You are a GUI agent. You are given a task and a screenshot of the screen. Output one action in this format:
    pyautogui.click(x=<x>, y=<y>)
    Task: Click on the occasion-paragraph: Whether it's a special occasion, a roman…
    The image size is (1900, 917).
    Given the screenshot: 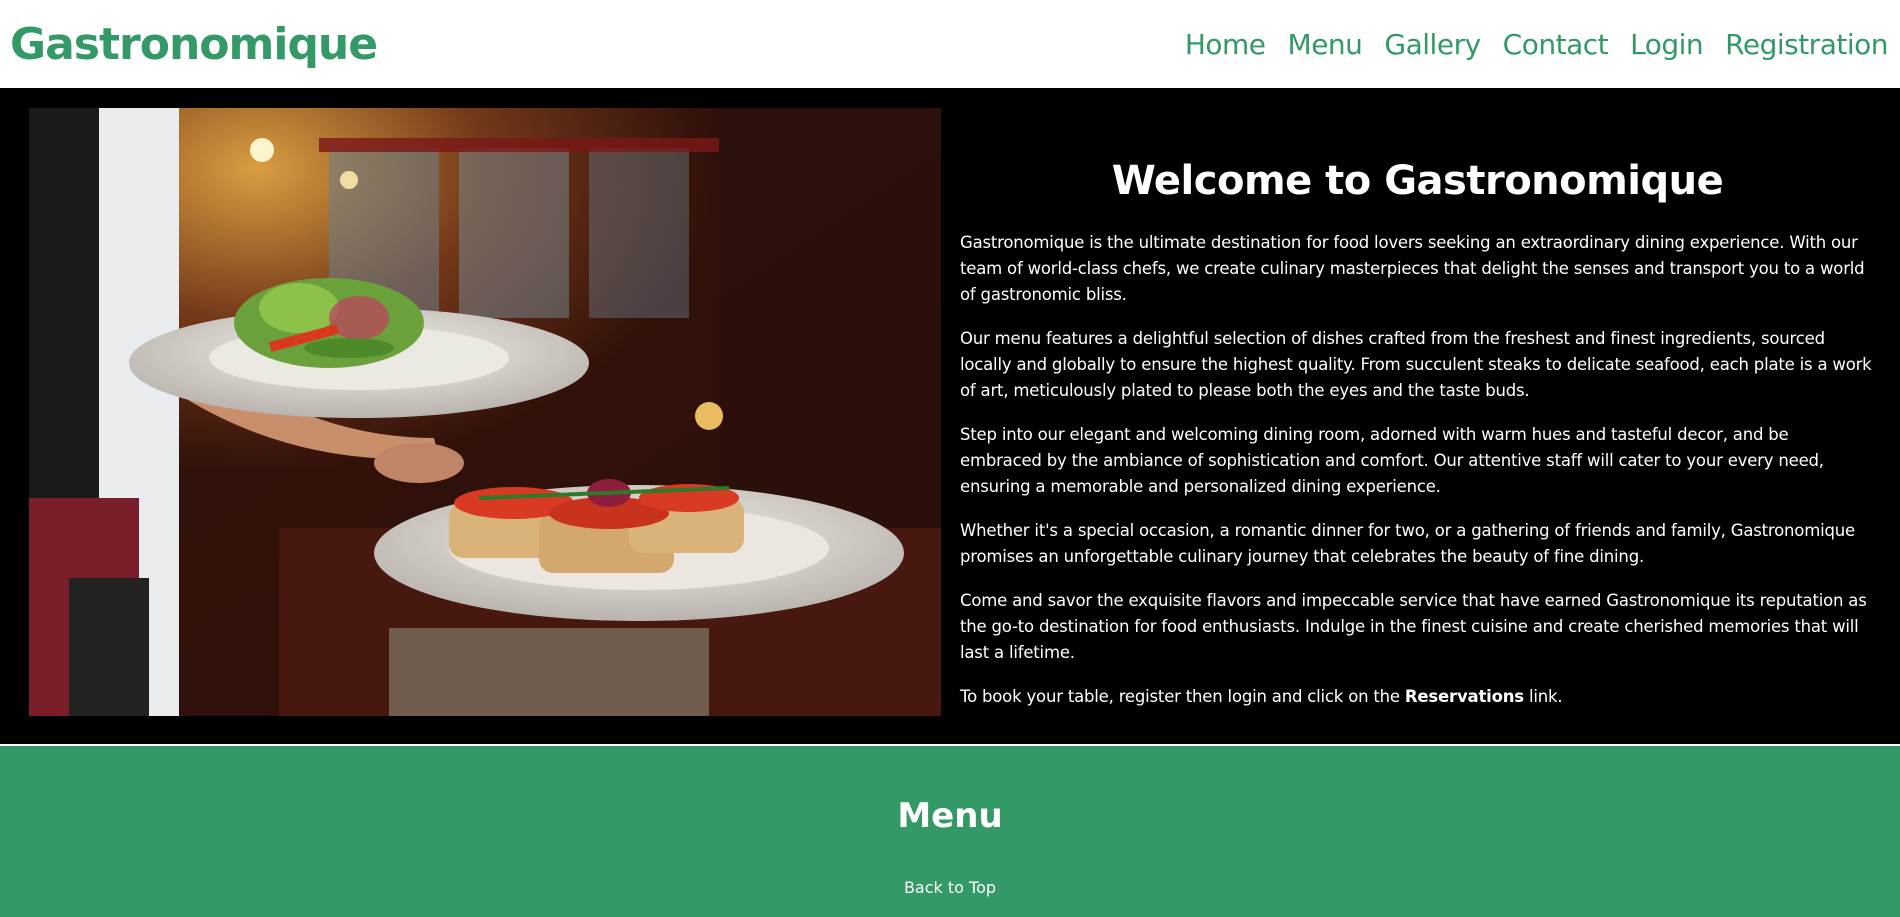 What is the action you would take?
    pyautogui.click(x=1407, y=543)
    